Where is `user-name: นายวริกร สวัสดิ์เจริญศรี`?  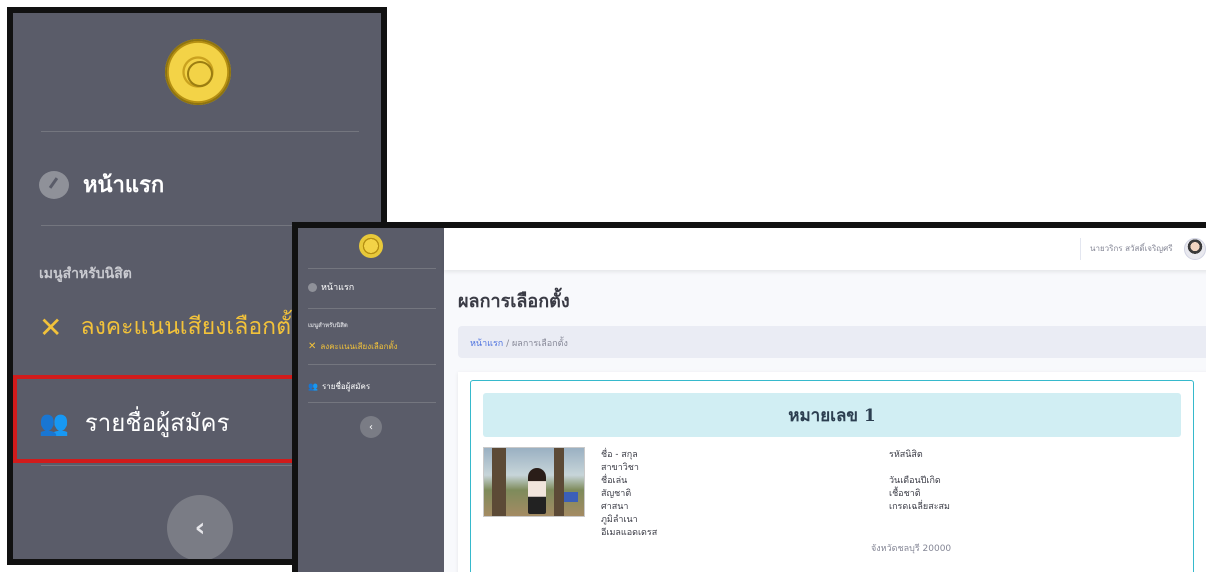 user-name: นายวริกร สวัสดิ์เจริญศรี is located at coordinates (1131, 248).